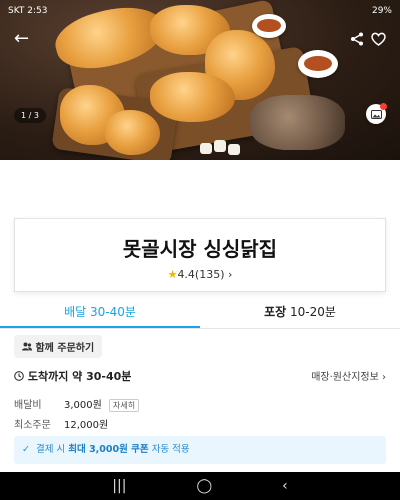  I want to click on recent-apps-icon: |||, so click(119, 486).